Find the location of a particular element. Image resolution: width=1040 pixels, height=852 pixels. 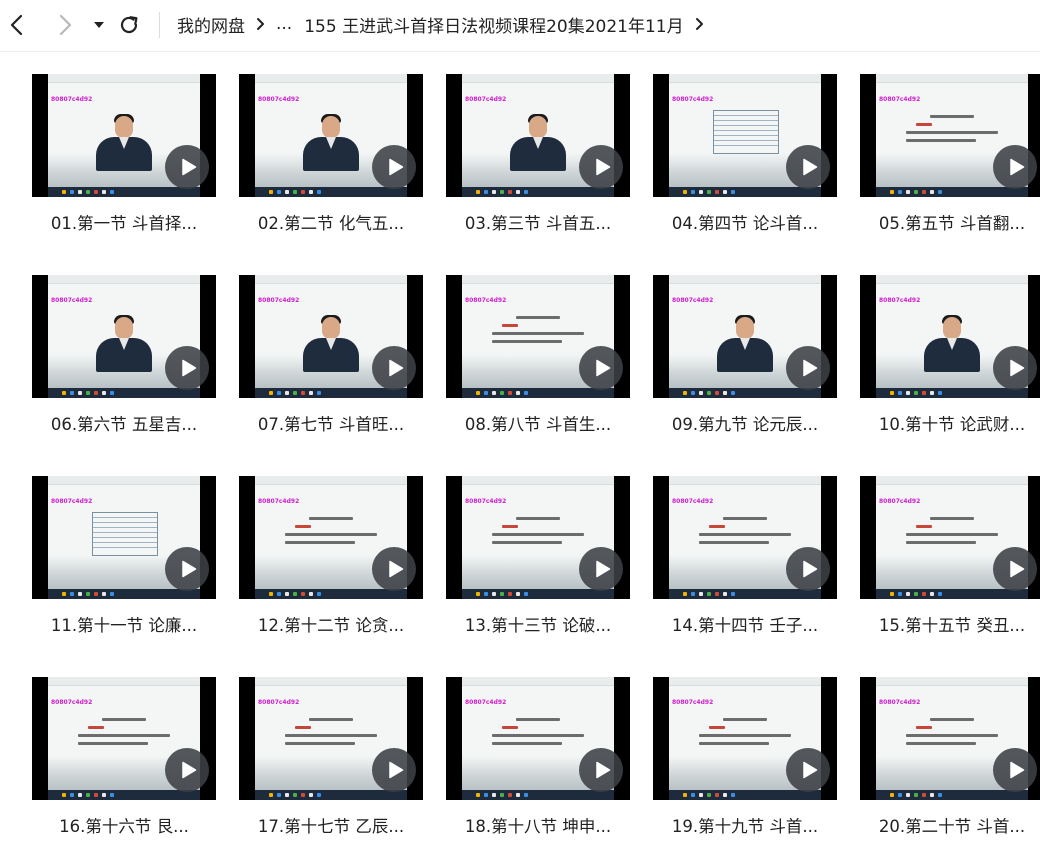

breadcrumb-root: 我的网盘 is located at coordinates (211, 24).